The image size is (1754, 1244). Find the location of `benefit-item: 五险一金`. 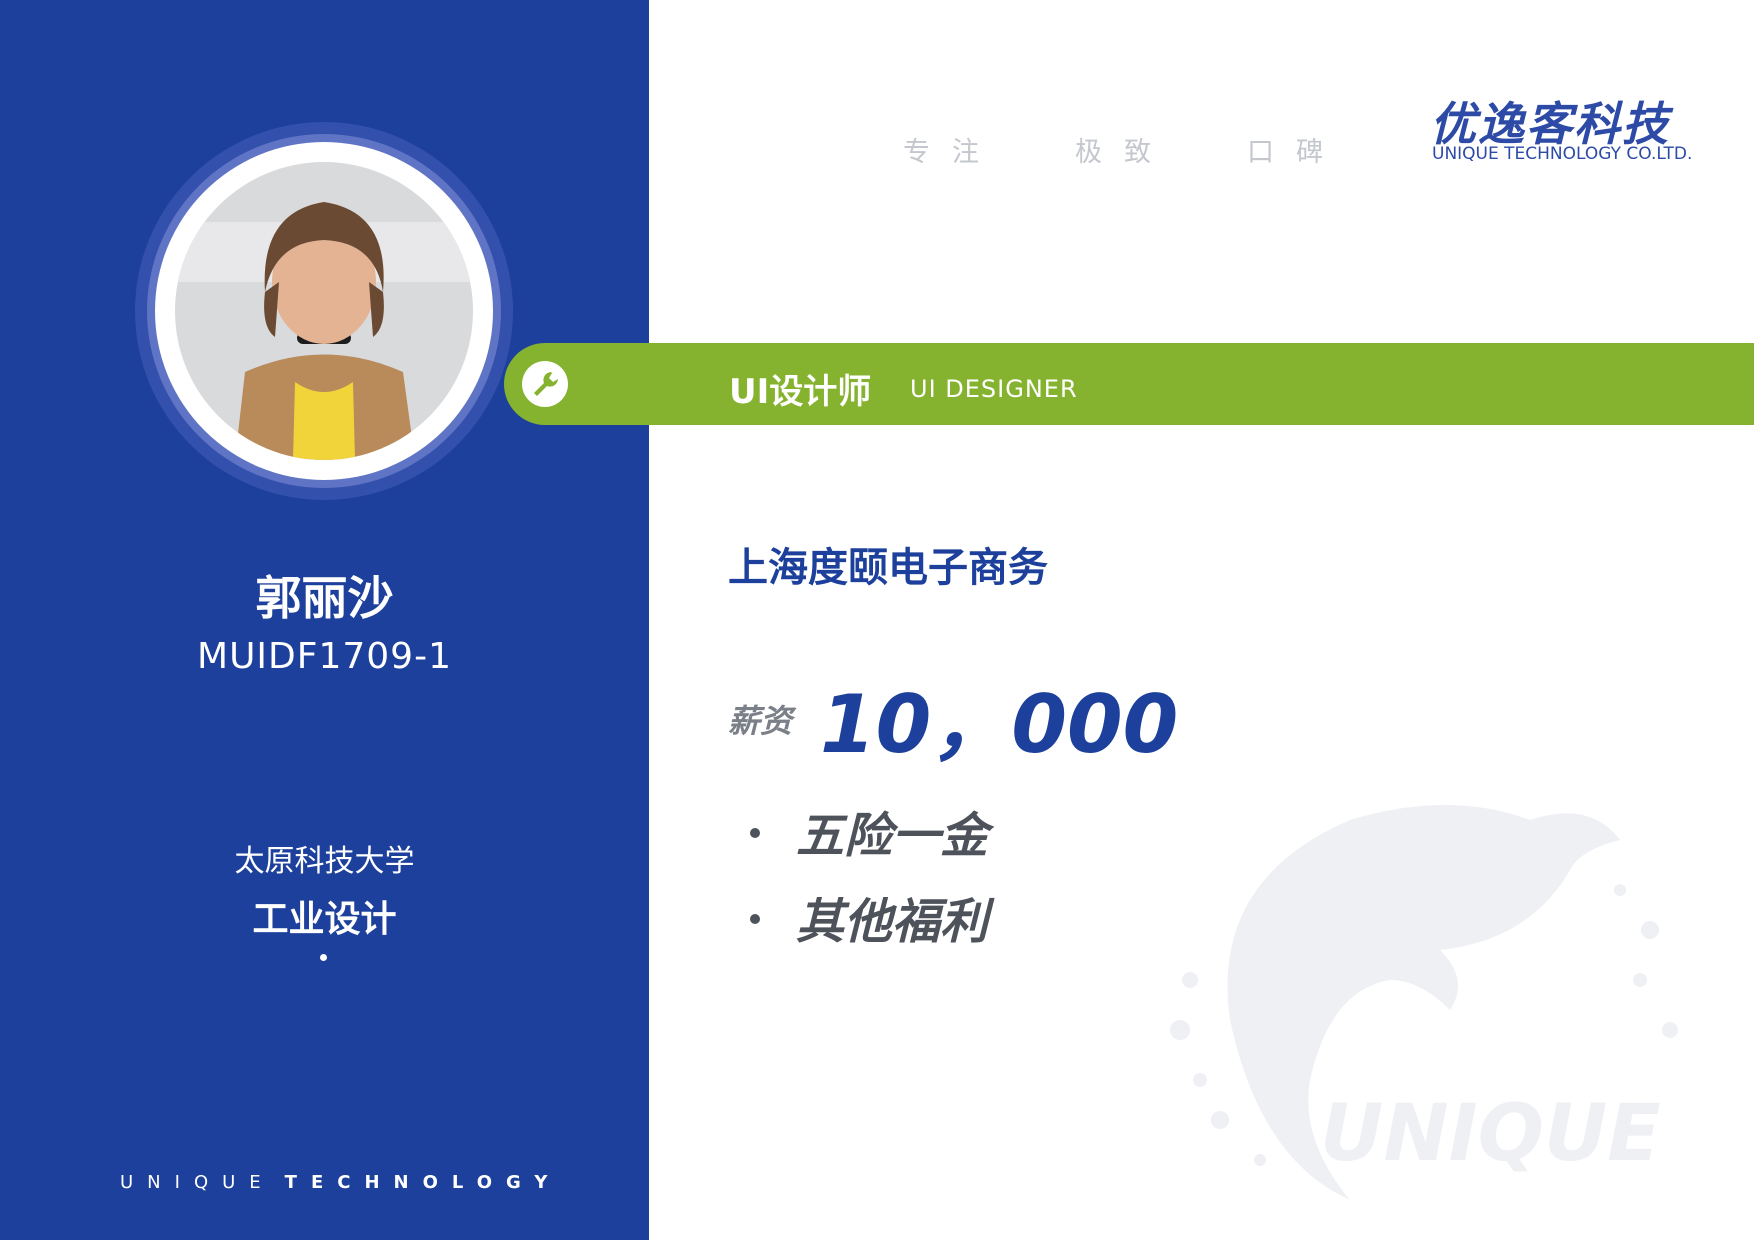

benefit-item: 五险一金 is located at coordinates (869, 831).